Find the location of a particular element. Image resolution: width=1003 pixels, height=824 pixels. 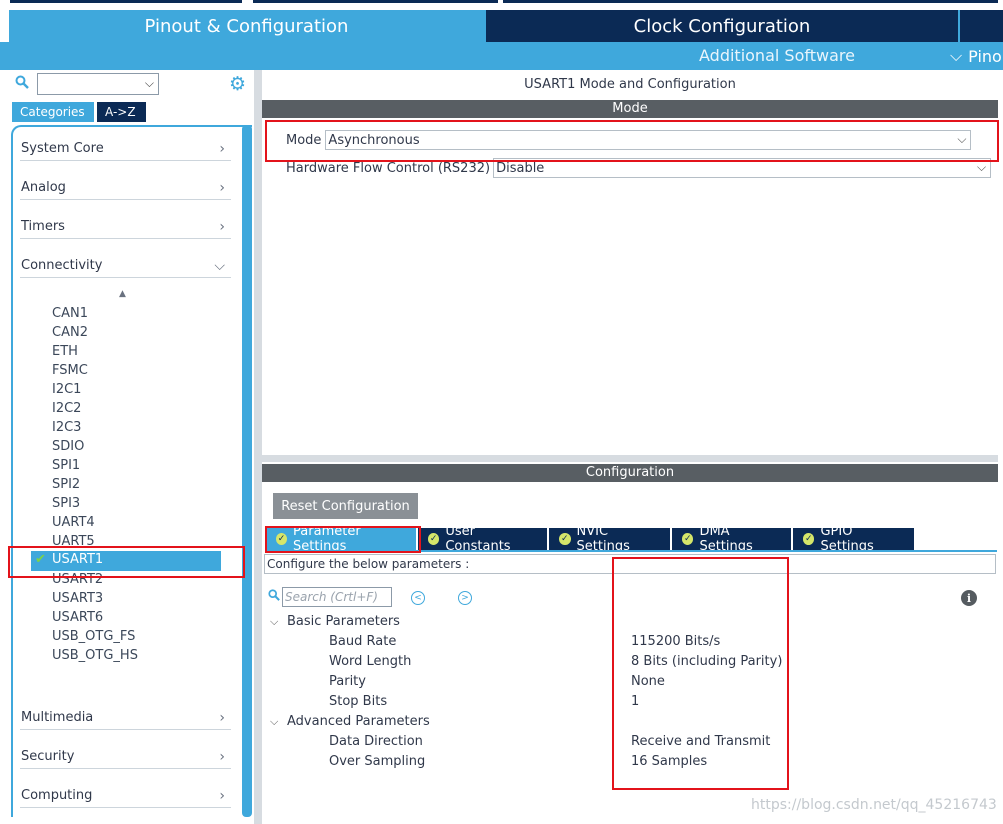

configuration-section-header: Configuration is located at coordinates (630, 473).